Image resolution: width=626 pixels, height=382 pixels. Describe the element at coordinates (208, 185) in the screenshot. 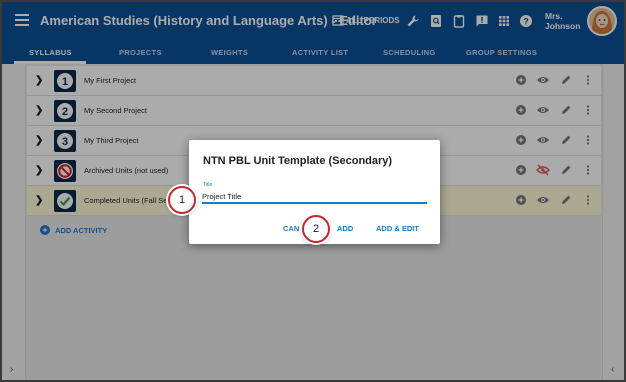

I see `title-field-label: Title` at that location.